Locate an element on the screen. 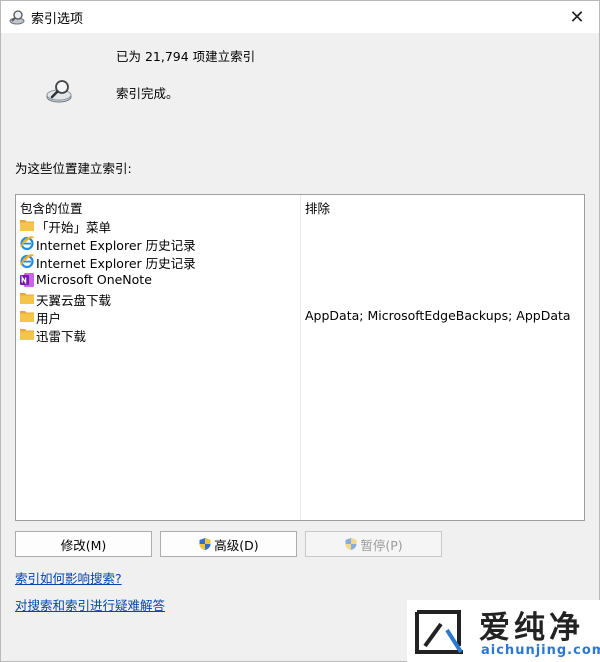 The width and height of the screenshot is (600, 662). locations-label: 为这些位置建立索引: is located at coordinates (73, 168).